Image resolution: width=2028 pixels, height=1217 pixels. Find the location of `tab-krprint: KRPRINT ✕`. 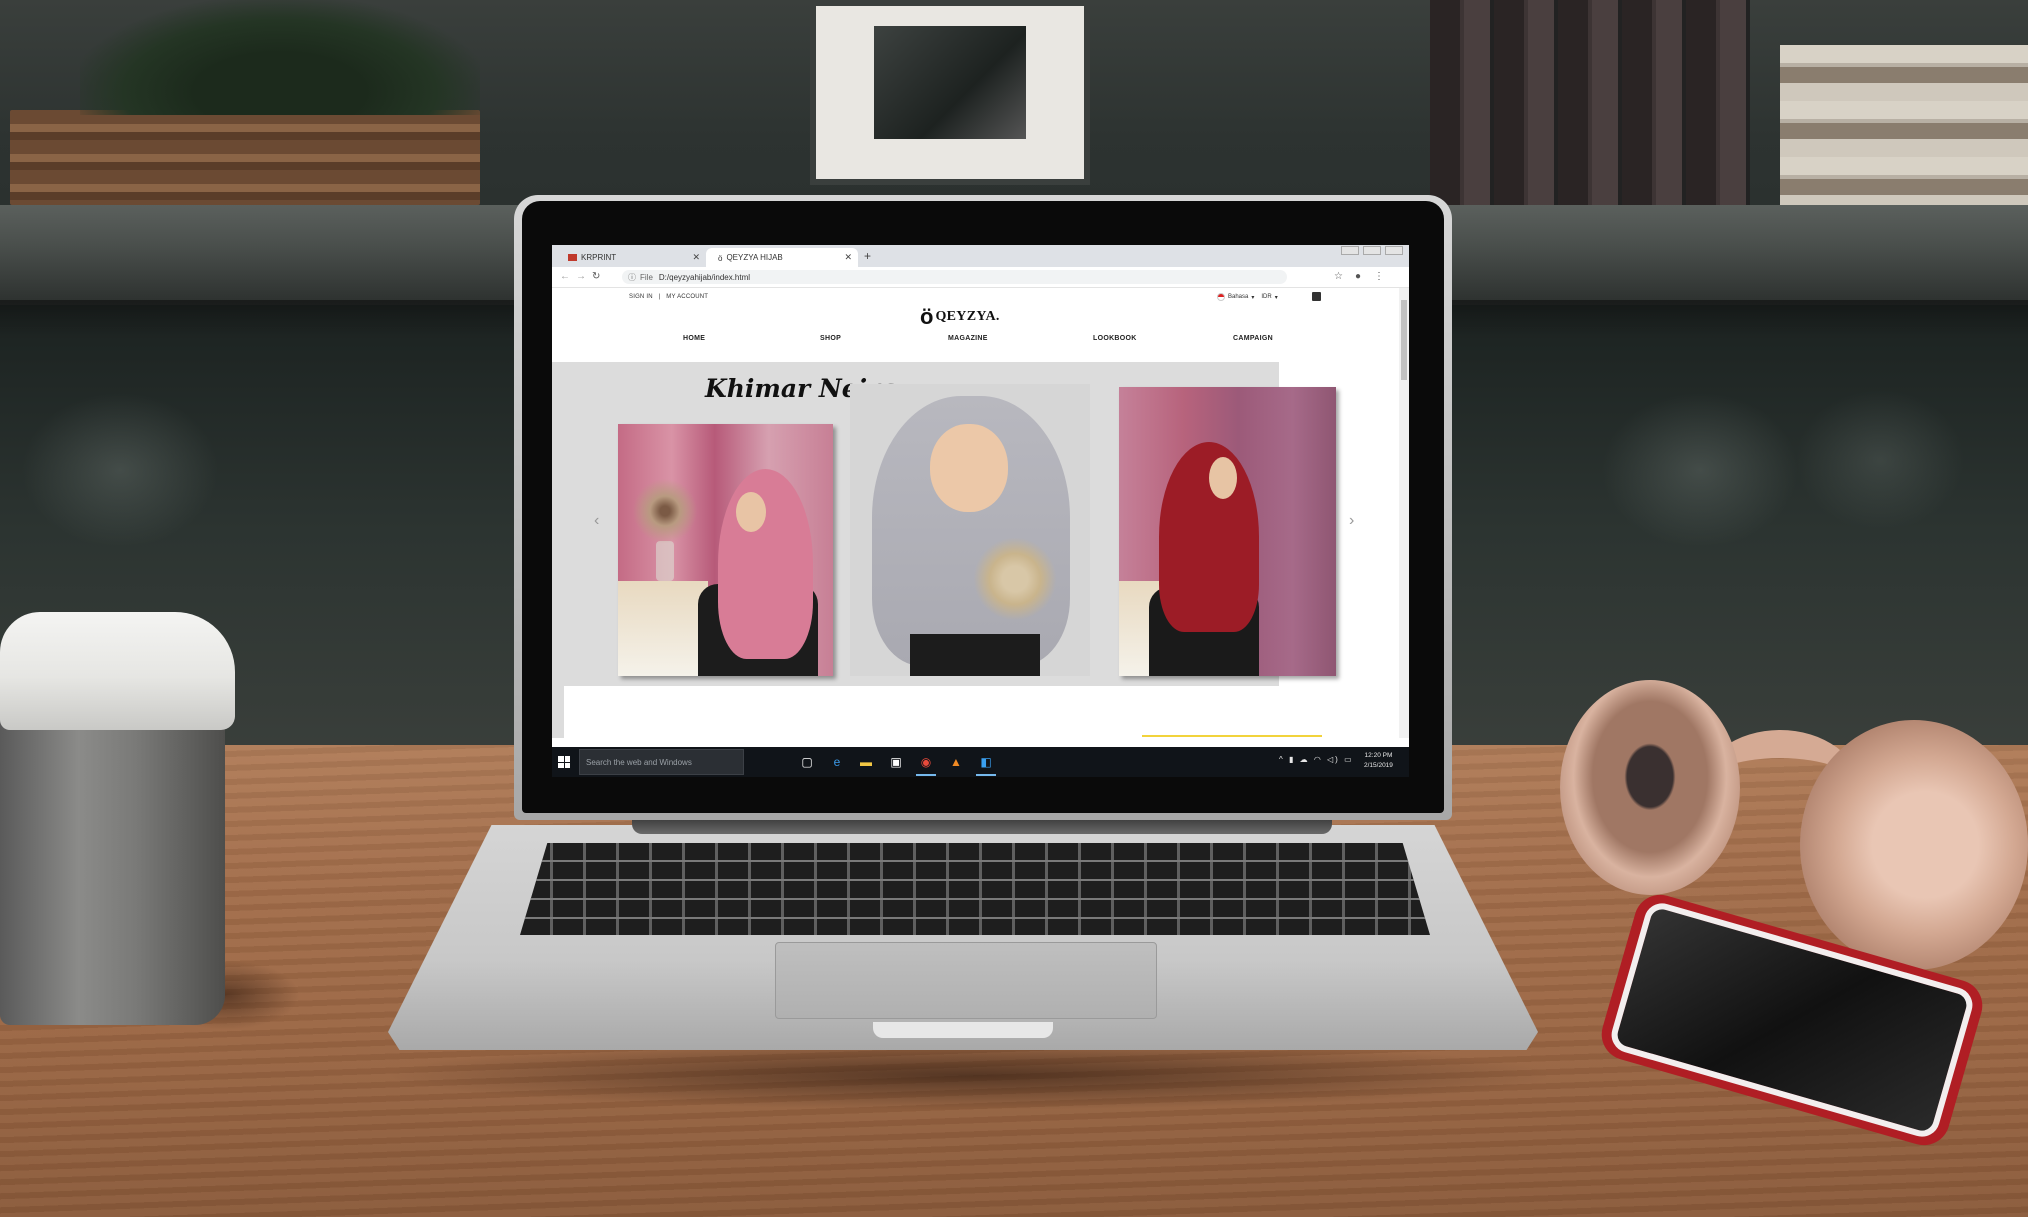

tab-krprint: KRPRINT ✕ is located at coordinates (631, 257).